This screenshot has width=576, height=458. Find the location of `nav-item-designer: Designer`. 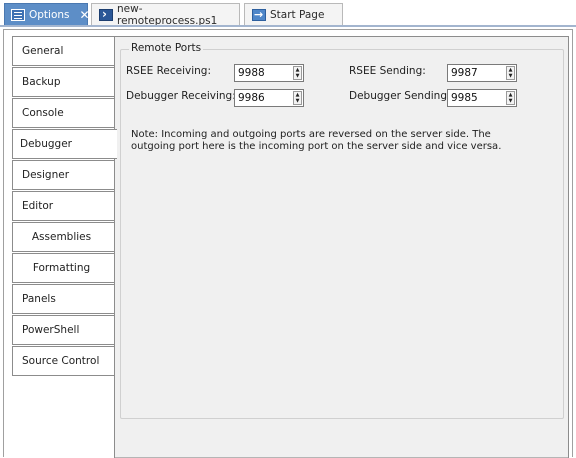

nav-item-designer: Designer is located at coordinates (63, 175).